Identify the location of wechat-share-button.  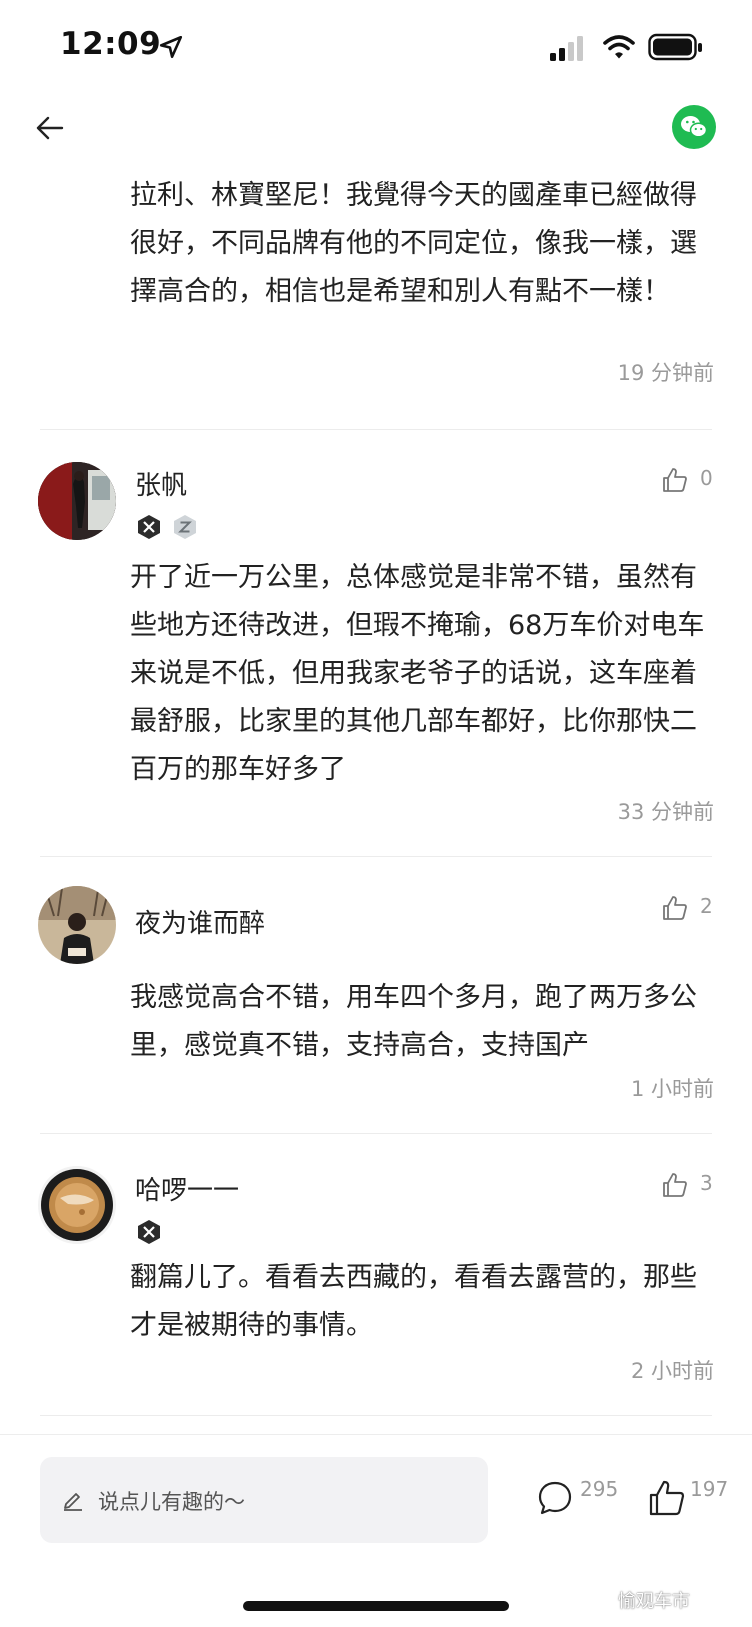
(694, 127).